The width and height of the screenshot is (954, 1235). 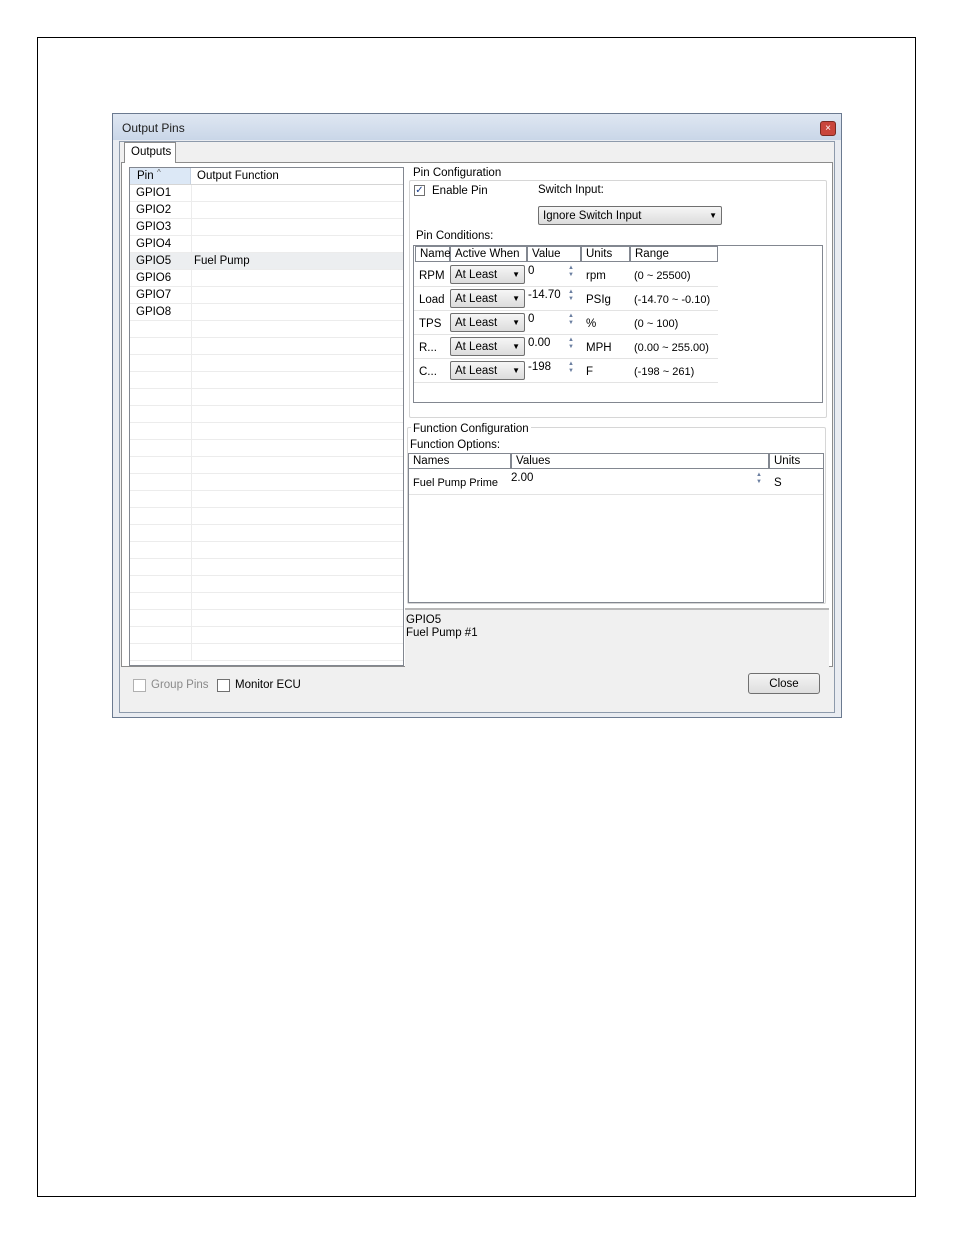 What do you see at coordinates (471, 429) in the screenshot?
I see `function-configuration-title: Function Configuration` at bounding box center [471, 429].